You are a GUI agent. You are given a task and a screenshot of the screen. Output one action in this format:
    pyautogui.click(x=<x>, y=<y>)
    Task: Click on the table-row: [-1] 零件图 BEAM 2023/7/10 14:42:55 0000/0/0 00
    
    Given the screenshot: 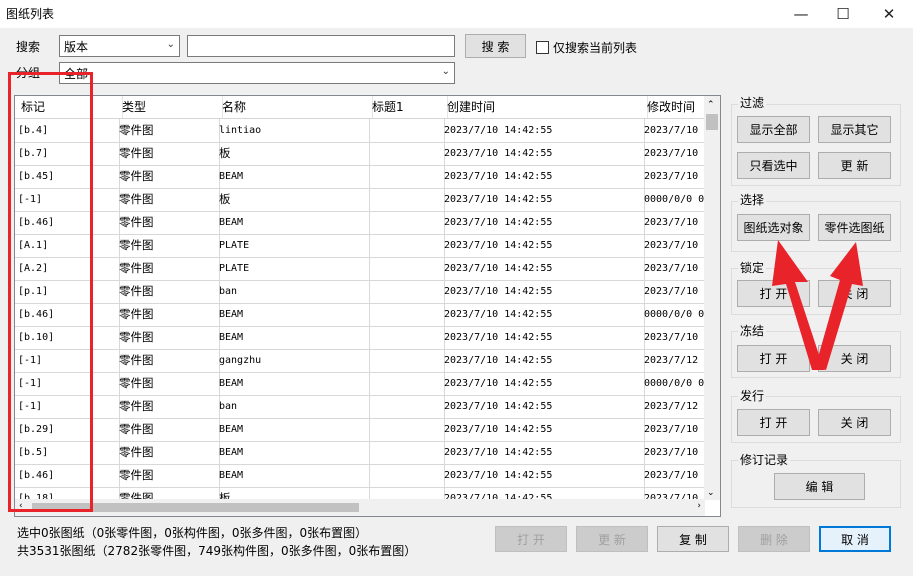 What is the action you would take?
    pyautogui.click(x=362, y=384)
    